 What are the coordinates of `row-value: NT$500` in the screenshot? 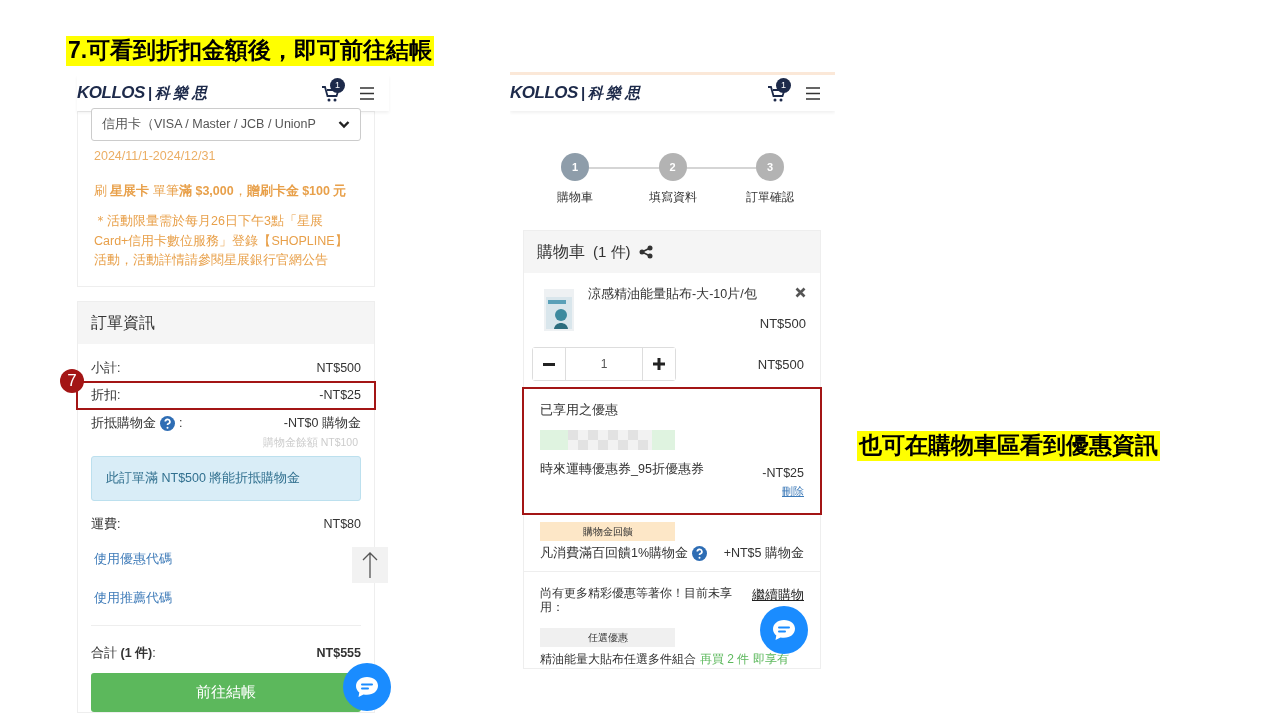 It's located at (338, 369).